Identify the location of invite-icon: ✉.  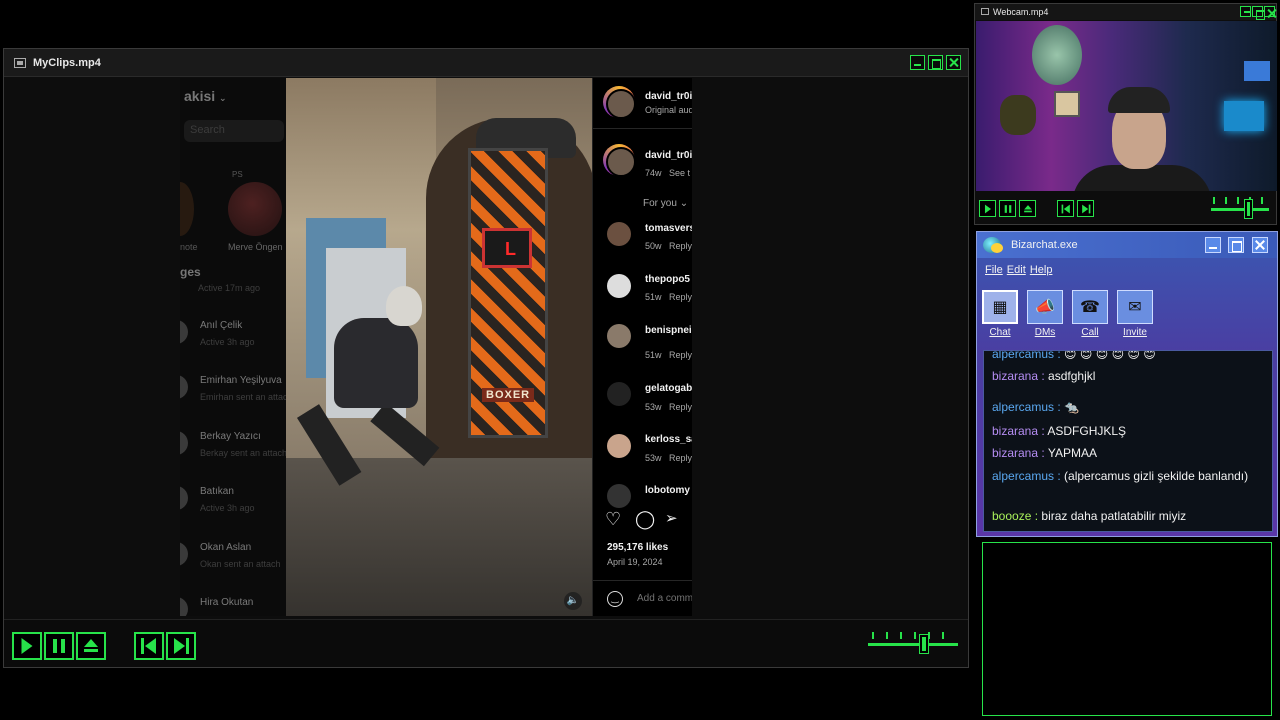
(1135, 307).